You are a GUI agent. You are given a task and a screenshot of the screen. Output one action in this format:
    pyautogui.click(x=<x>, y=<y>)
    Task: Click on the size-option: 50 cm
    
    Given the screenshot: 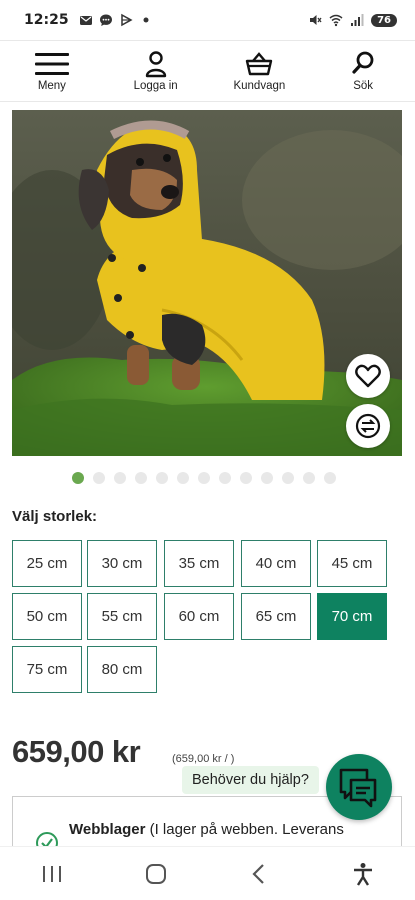 What is the action you would take?
    pyautogui.click(x=47, y=616)
    